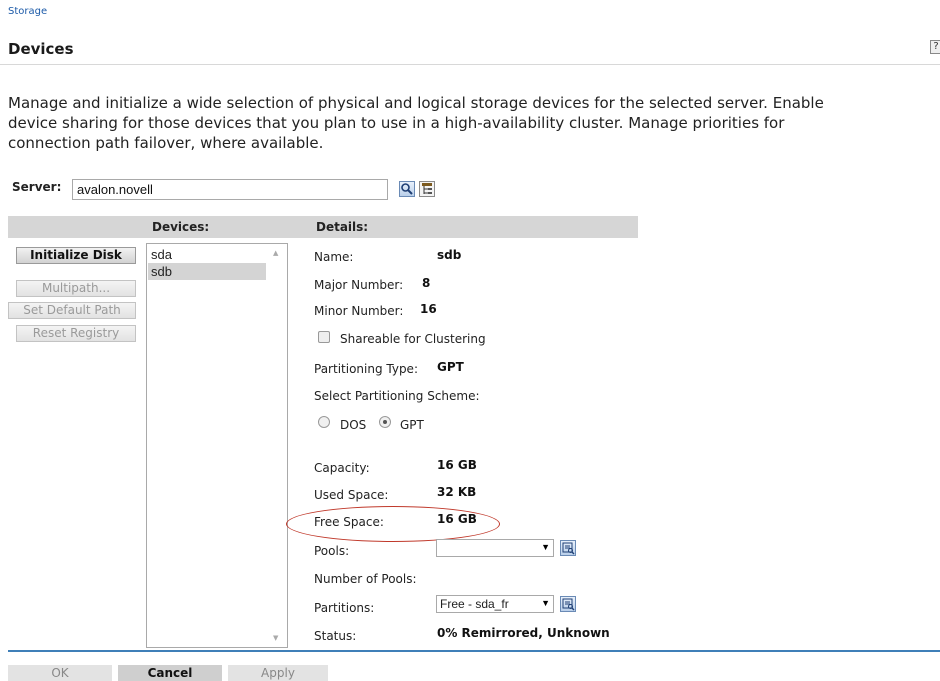 The height and width of the screenshot is (681, 940). What do you see at coordinates (474, 604) in the screenshot?
I see `partitions-select-value: Free - sda_fr` at bounding box center [474, 604].